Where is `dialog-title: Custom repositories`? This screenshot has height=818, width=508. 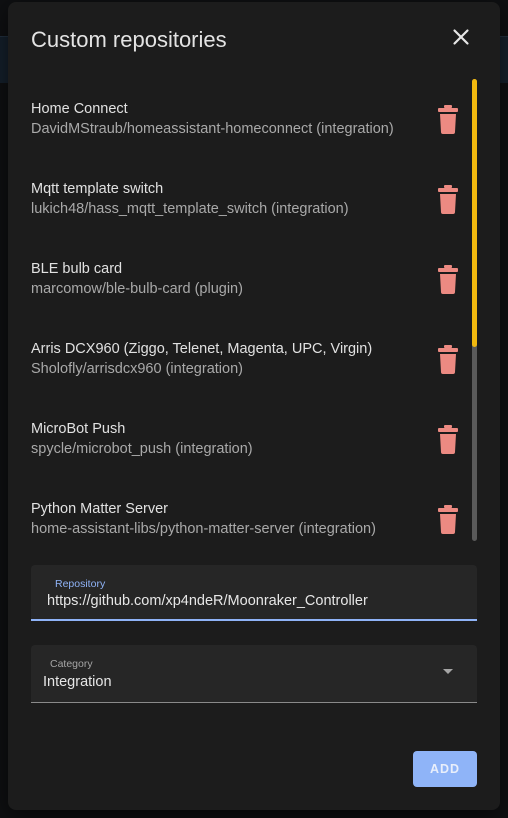
dialog-title: Custom repositories is located at coordinates (129, 39).